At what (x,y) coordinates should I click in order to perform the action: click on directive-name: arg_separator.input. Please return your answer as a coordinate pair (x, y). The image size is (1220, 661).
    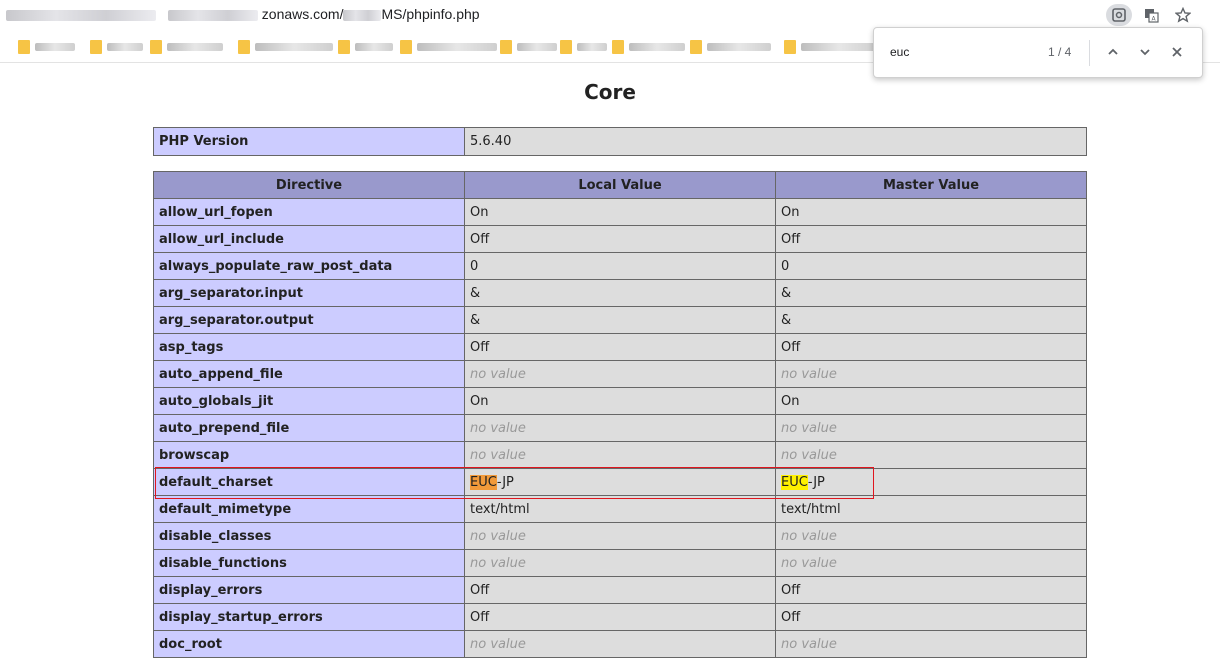
    Looking at the image, I should click on (309, 293).